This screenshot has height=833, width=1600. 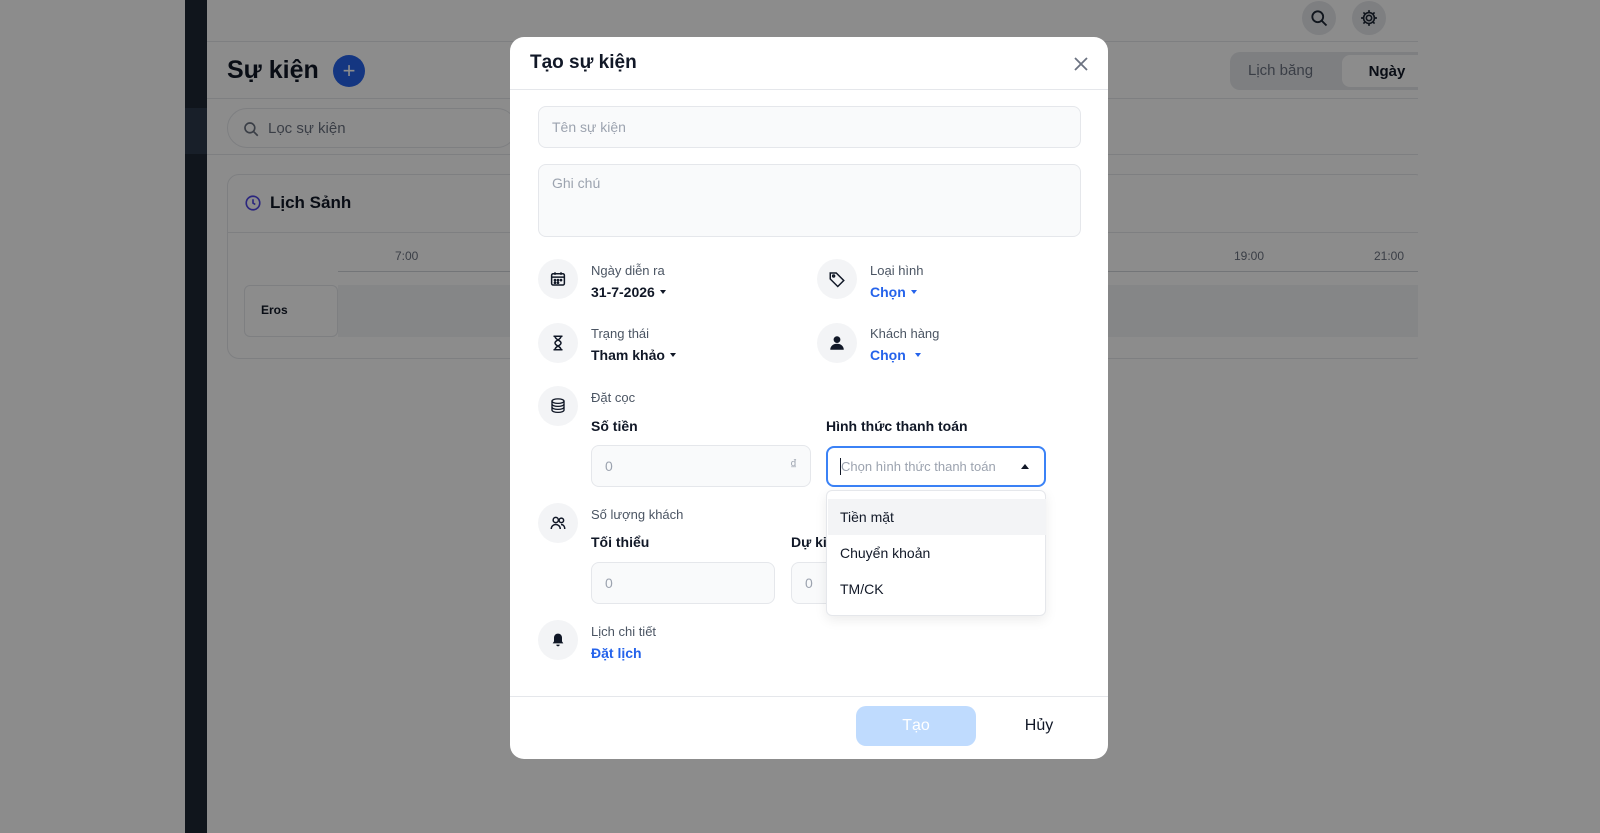 What do you see at coordinates (809, 200) in the screenshot?
I see `note-input` at bounding box center [809, 200].